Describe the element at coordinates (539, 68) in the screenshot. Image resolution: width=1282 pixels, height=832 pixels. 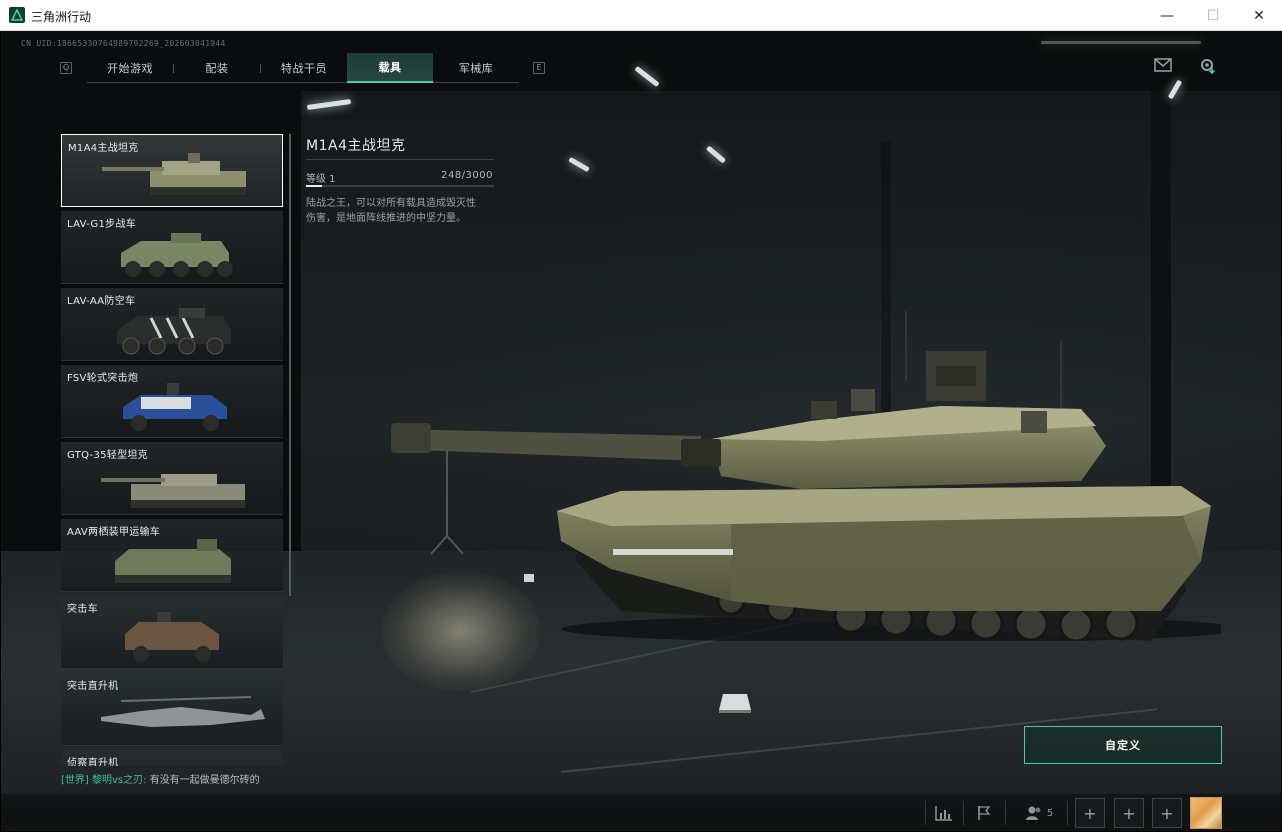
I see `nav-next-key: E` at that location.